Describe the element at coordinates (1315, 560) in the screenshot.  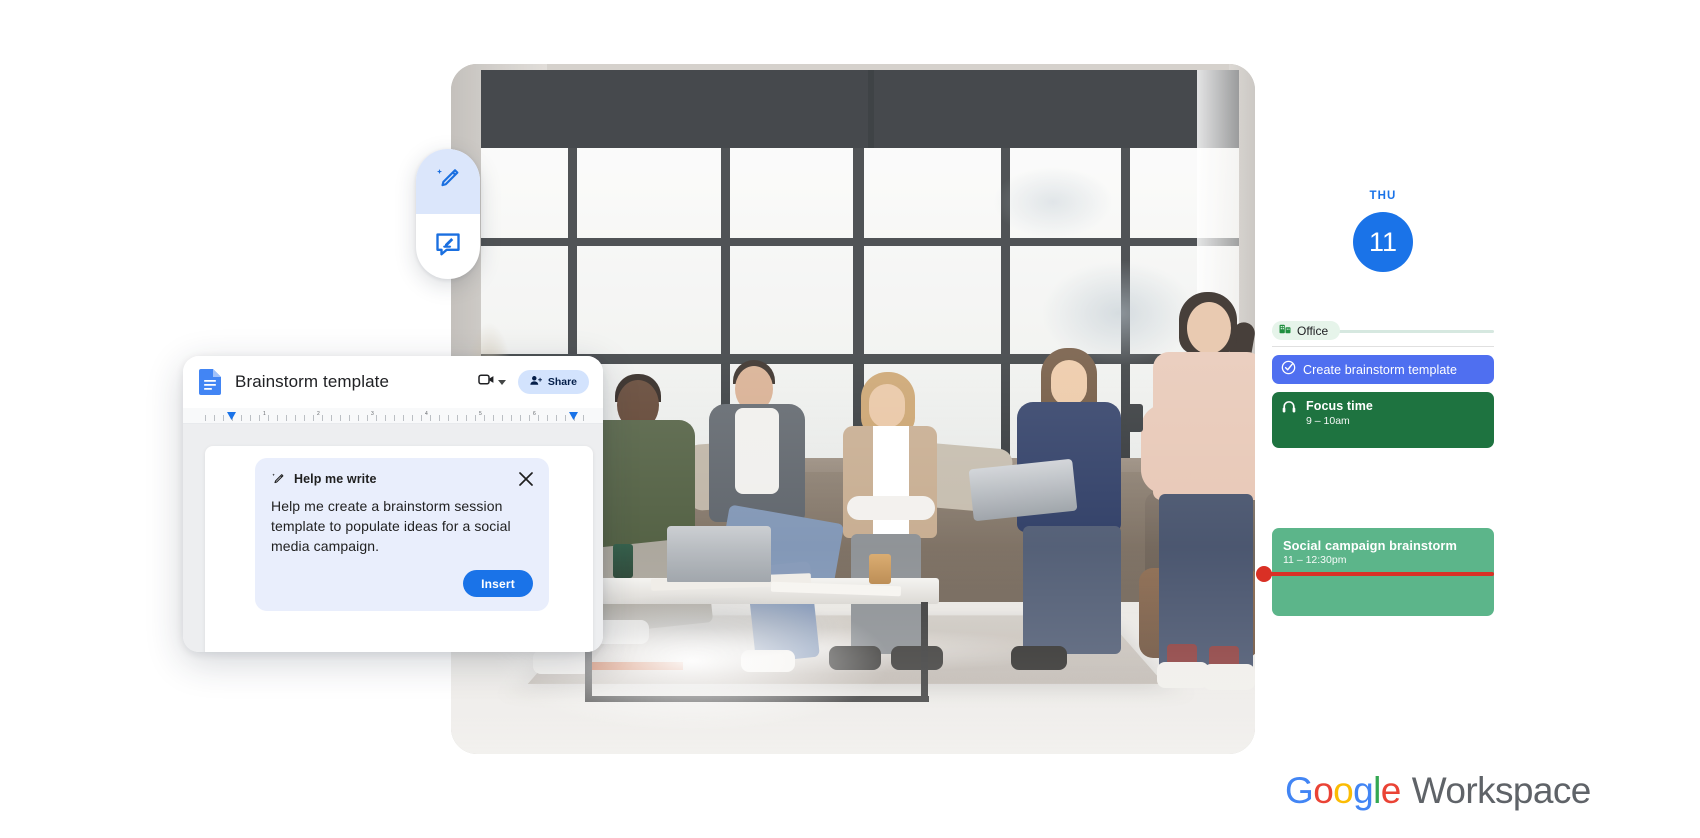
I see `calendar-event-time: 11 – 12:30pm` at that location.